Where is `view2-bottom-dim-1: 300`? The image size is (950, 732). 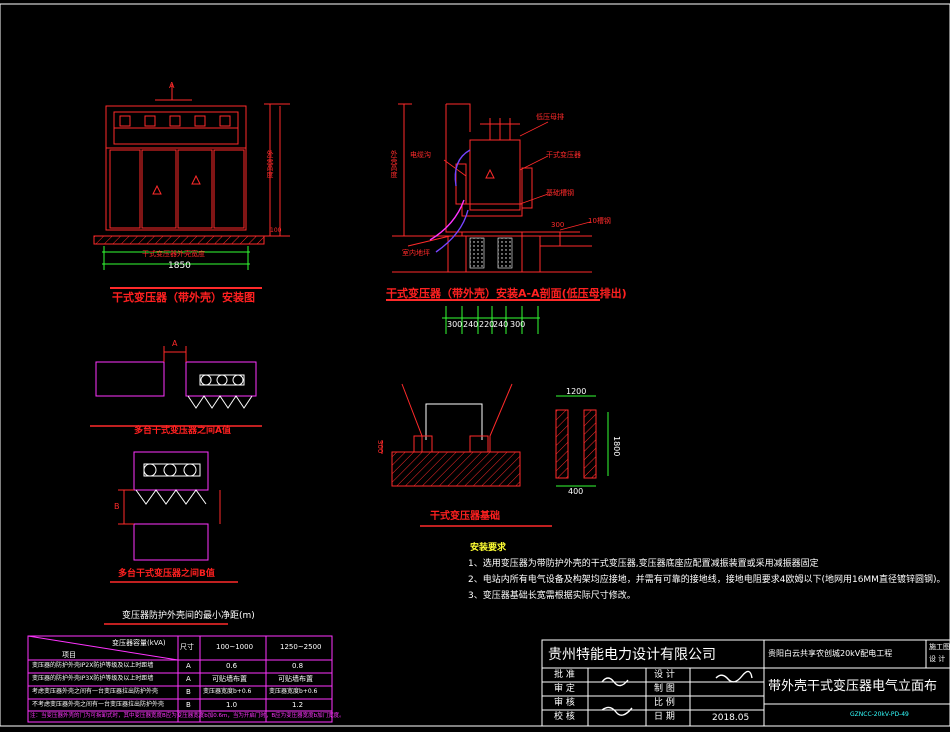
view2-bottom-dim-1: 300 is located at coordinates (455, 324).